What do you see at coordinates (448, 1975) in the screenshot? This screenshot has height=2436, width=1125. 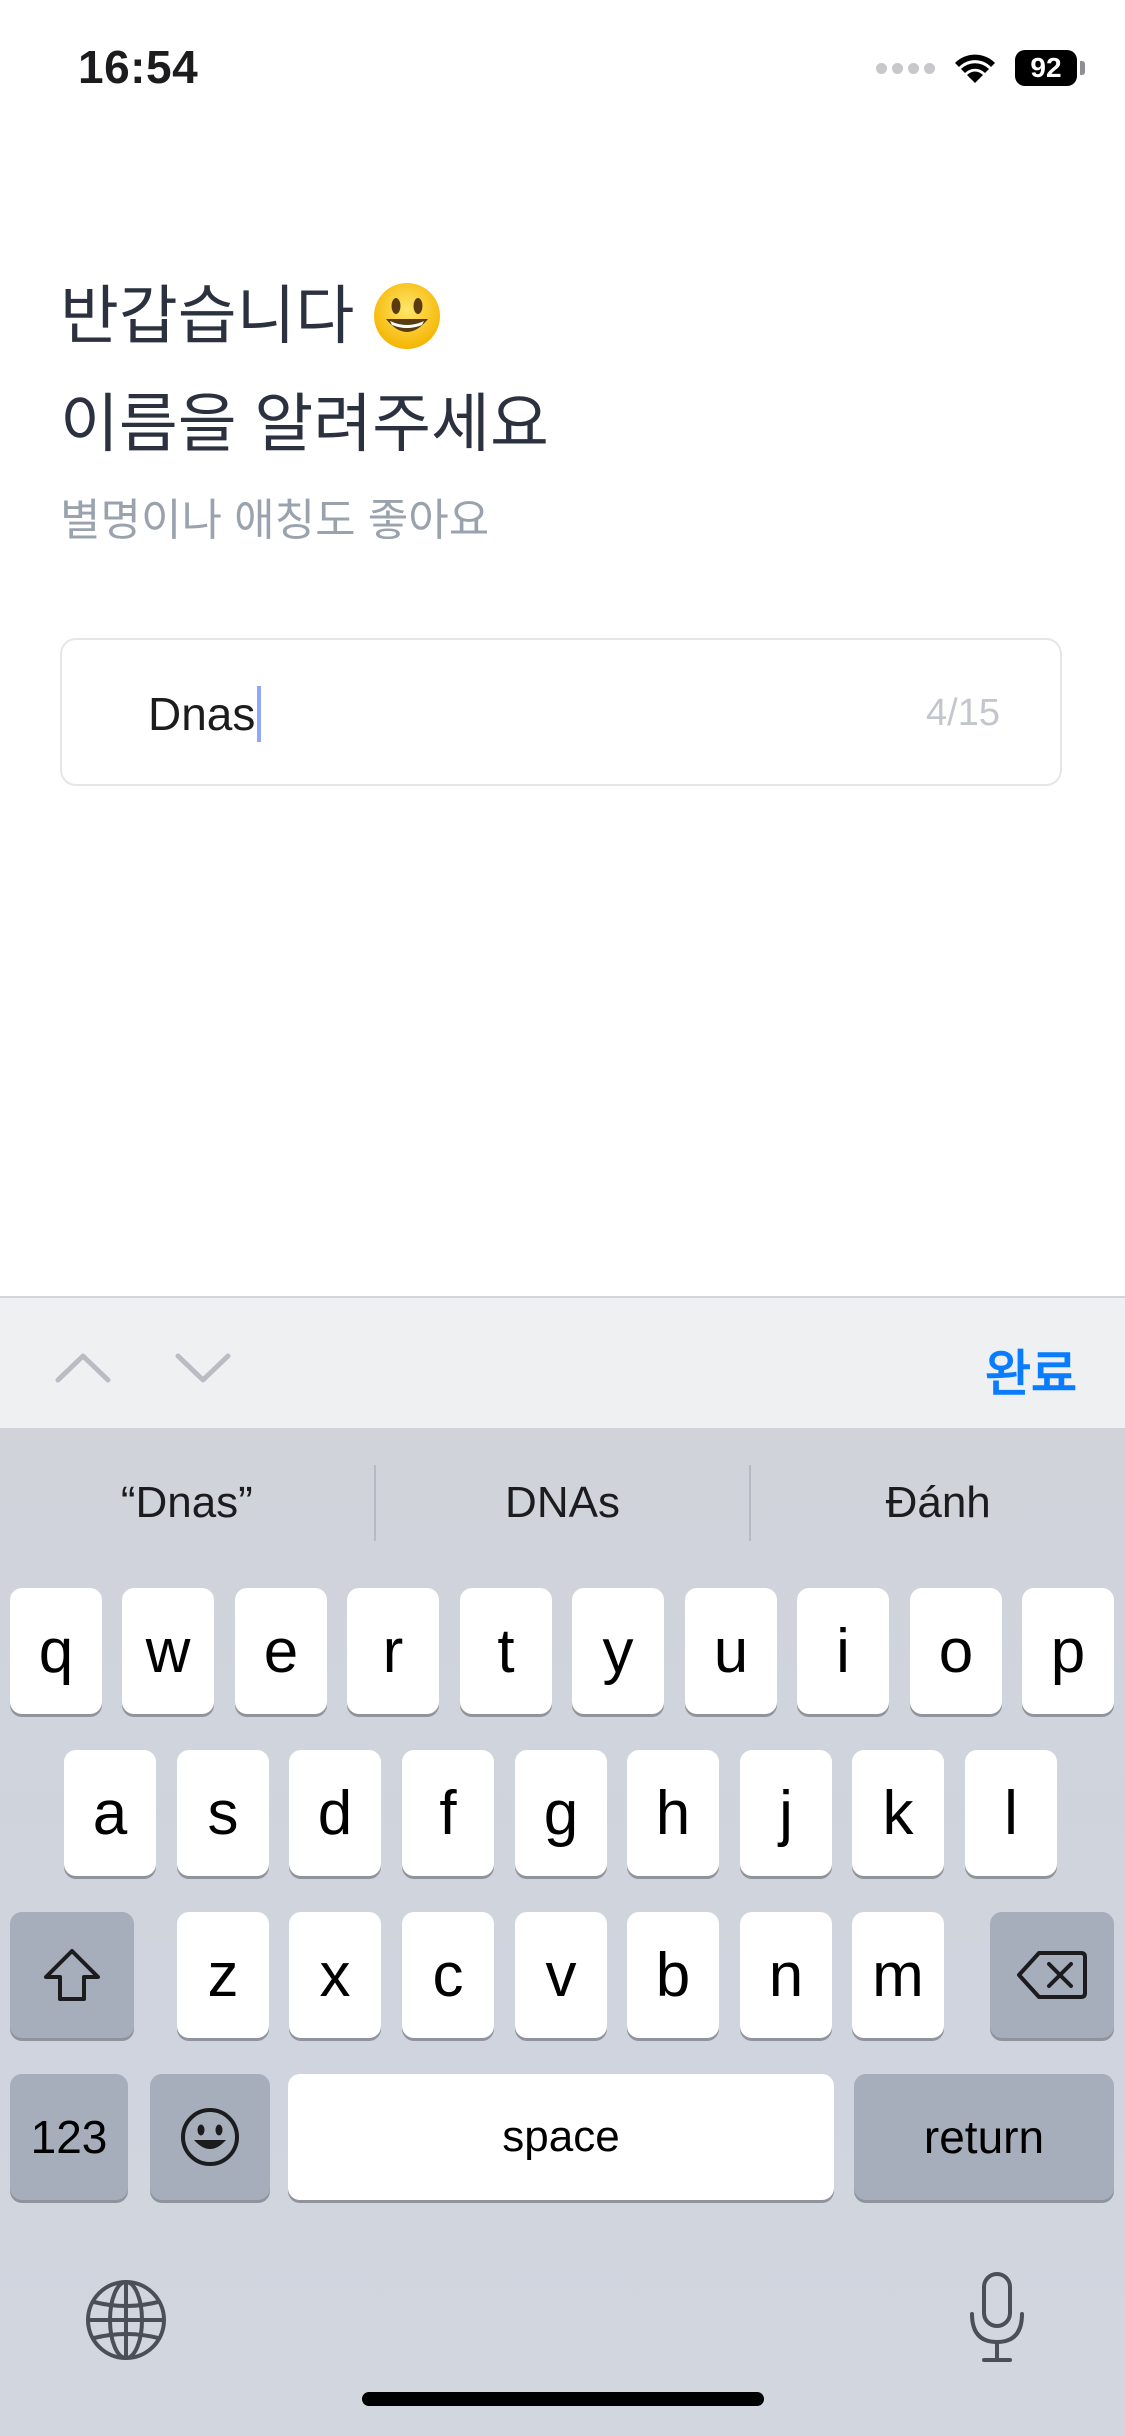 I see `key-c: c` at bounding box center [448, 1975].